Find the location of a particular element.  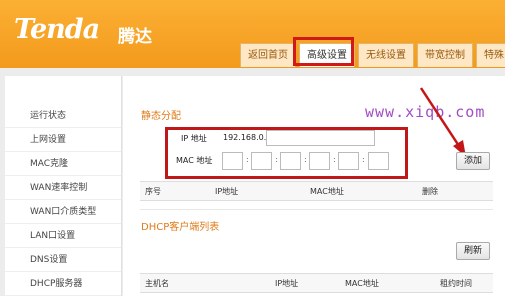

ip-address-label: IP 地址 is located at coordinates (194, 138).